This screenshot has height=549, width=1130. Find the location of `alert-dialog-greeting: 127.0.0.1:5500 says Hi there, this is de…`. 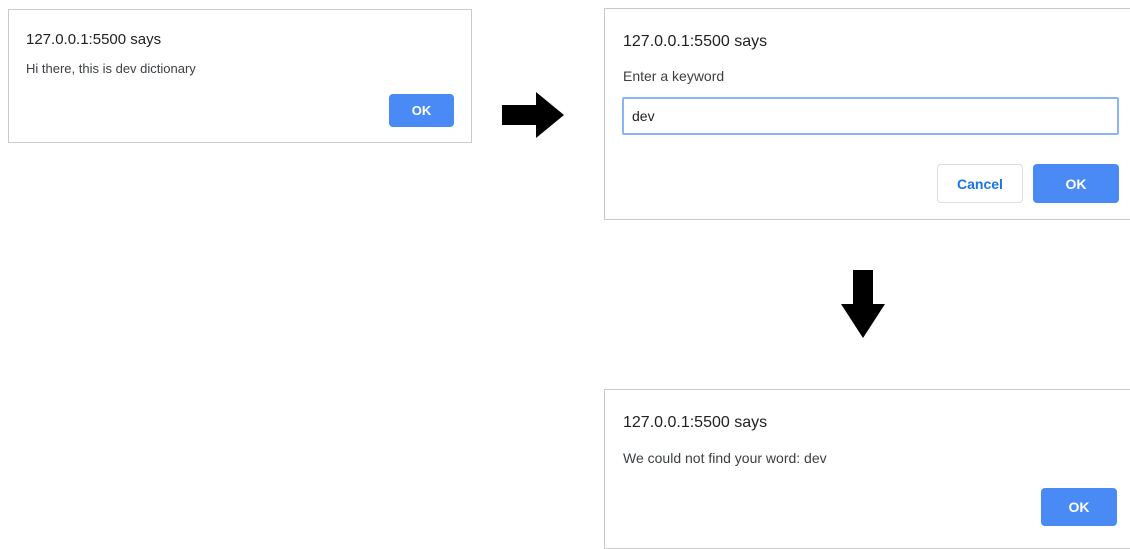

alert-dialog-greeting: 127.0.0.1:5500 says Hi there, this is de… is located at coordinates (240, 76).